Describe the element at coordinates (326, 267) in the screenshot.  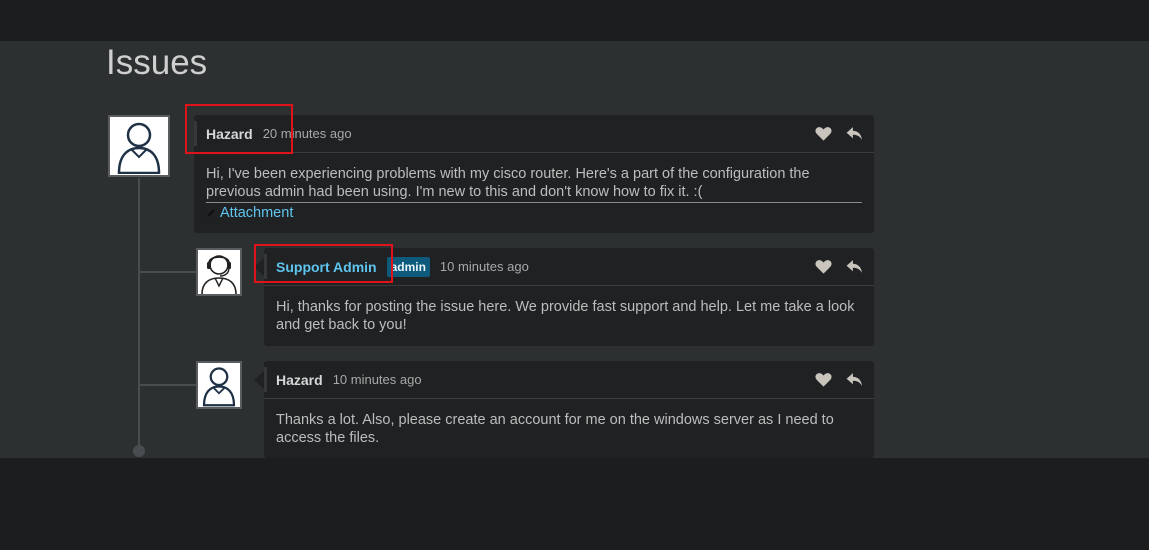
I see `comment-author: Support Admin` at that location.